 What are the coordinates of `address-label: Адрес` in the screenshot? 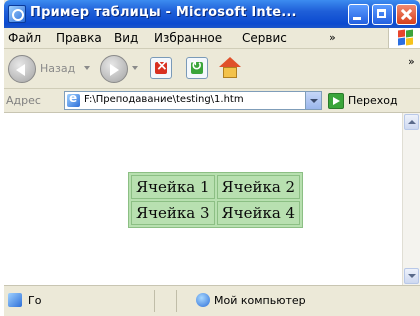 It's located at (23, 100).